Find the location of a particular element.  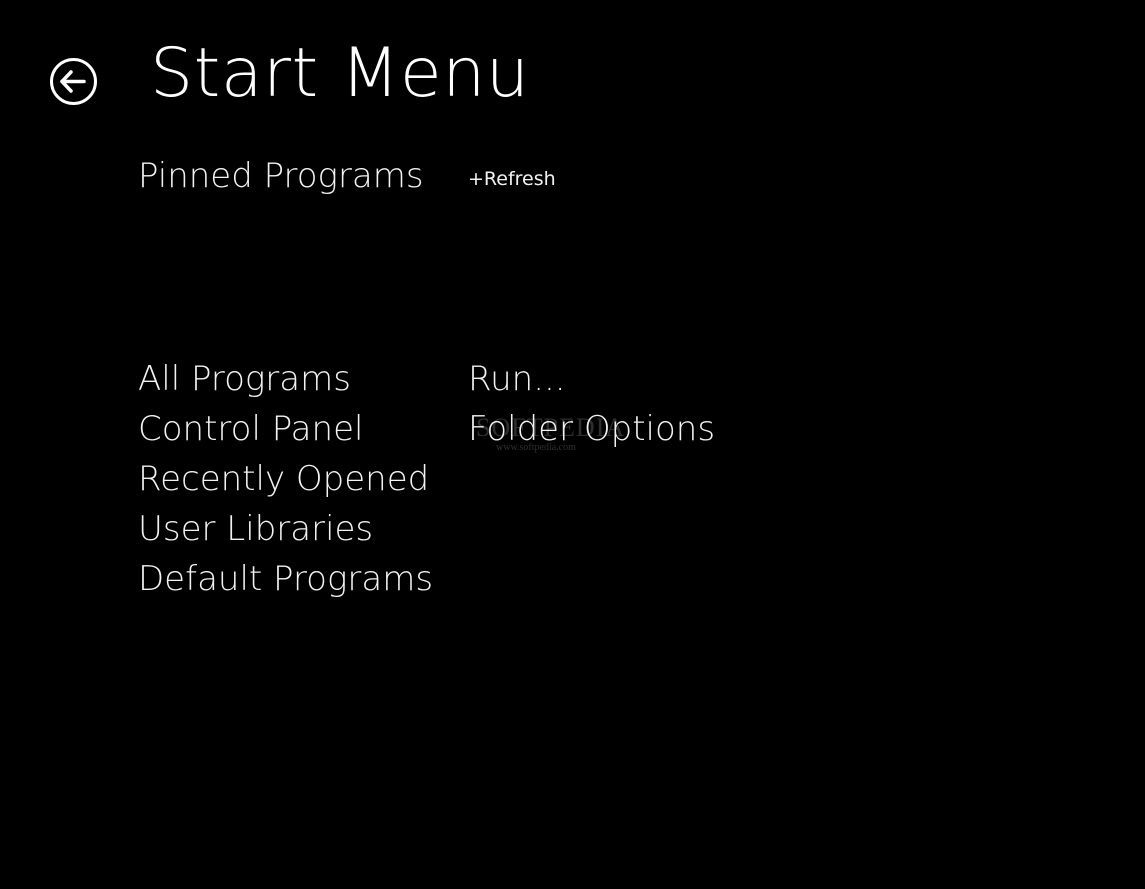

pinned-programs-heading: Pinned Programs is located at coordinates (281, 176).